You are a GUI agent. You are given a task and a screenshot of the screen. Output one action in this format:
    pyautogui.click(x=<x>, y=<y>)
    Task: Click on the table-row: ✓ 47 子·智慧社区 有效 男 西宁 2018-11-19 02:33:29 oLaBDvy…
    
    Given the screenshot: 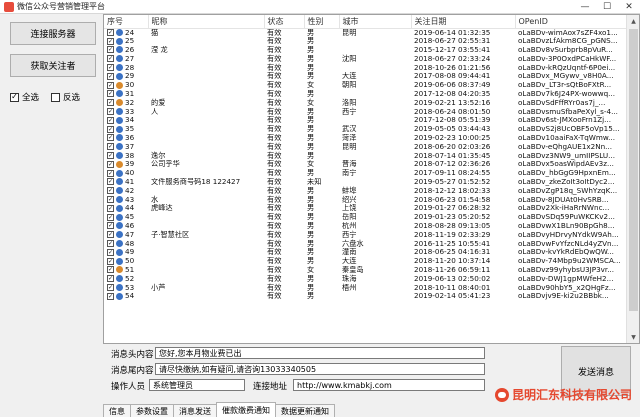 What is the action you would take?
    pyautogui.click(x=365, y=234)
    